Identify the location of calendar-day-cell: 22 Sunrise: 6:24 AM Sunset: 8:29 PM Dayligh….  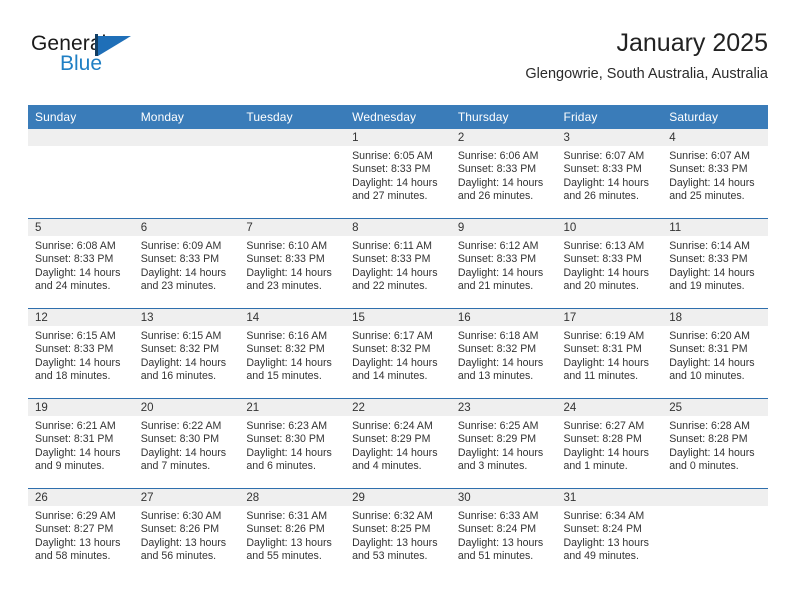
(398, 443).